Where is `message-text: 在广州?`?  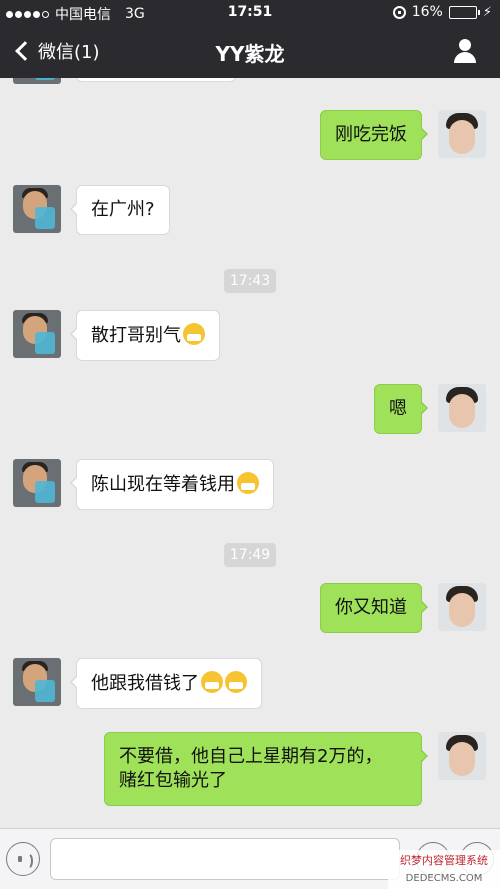
message-text: 在广州? is located at coordinates (123, 209).